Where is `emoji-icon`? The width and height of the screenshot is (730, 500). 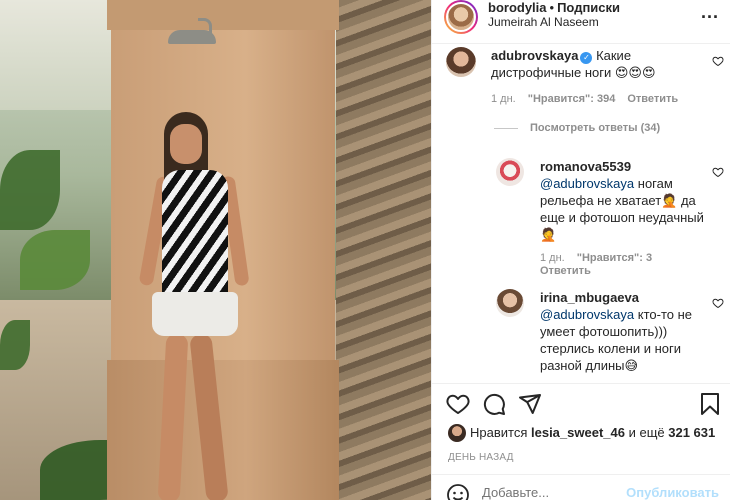 emoji-icon is located at coordinates (458, 491).